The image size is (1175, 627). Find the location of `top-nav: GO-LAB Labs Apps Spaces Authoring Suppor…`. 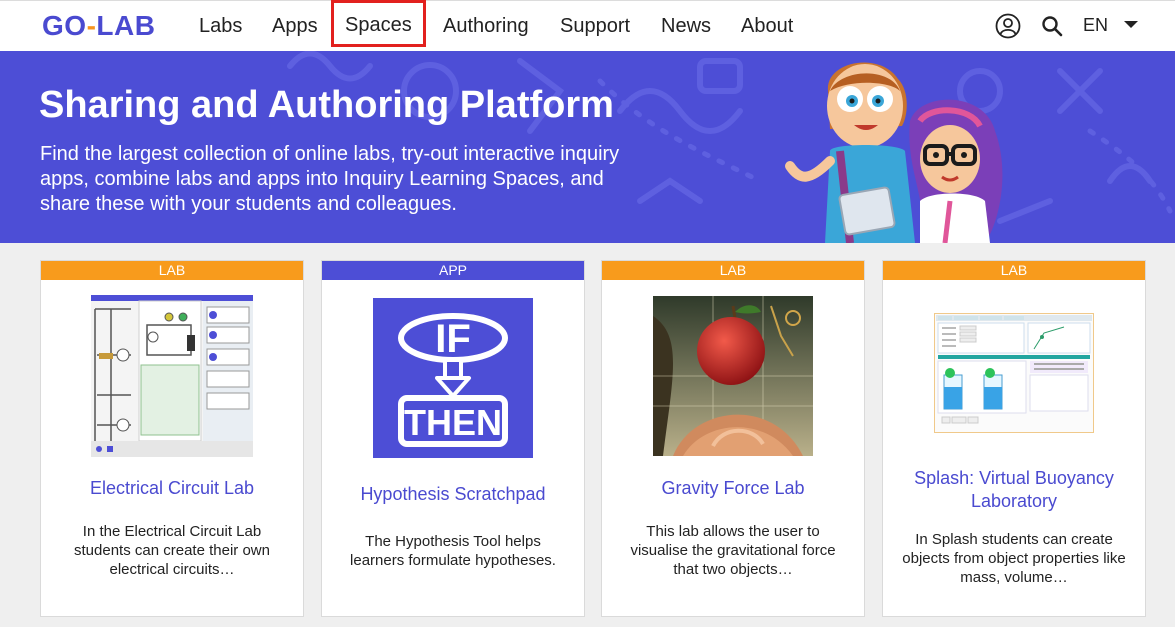

top-nav: GO-LAB Labs Apps Spaces Authoring Suppor… is located at coordinates (587, 25).